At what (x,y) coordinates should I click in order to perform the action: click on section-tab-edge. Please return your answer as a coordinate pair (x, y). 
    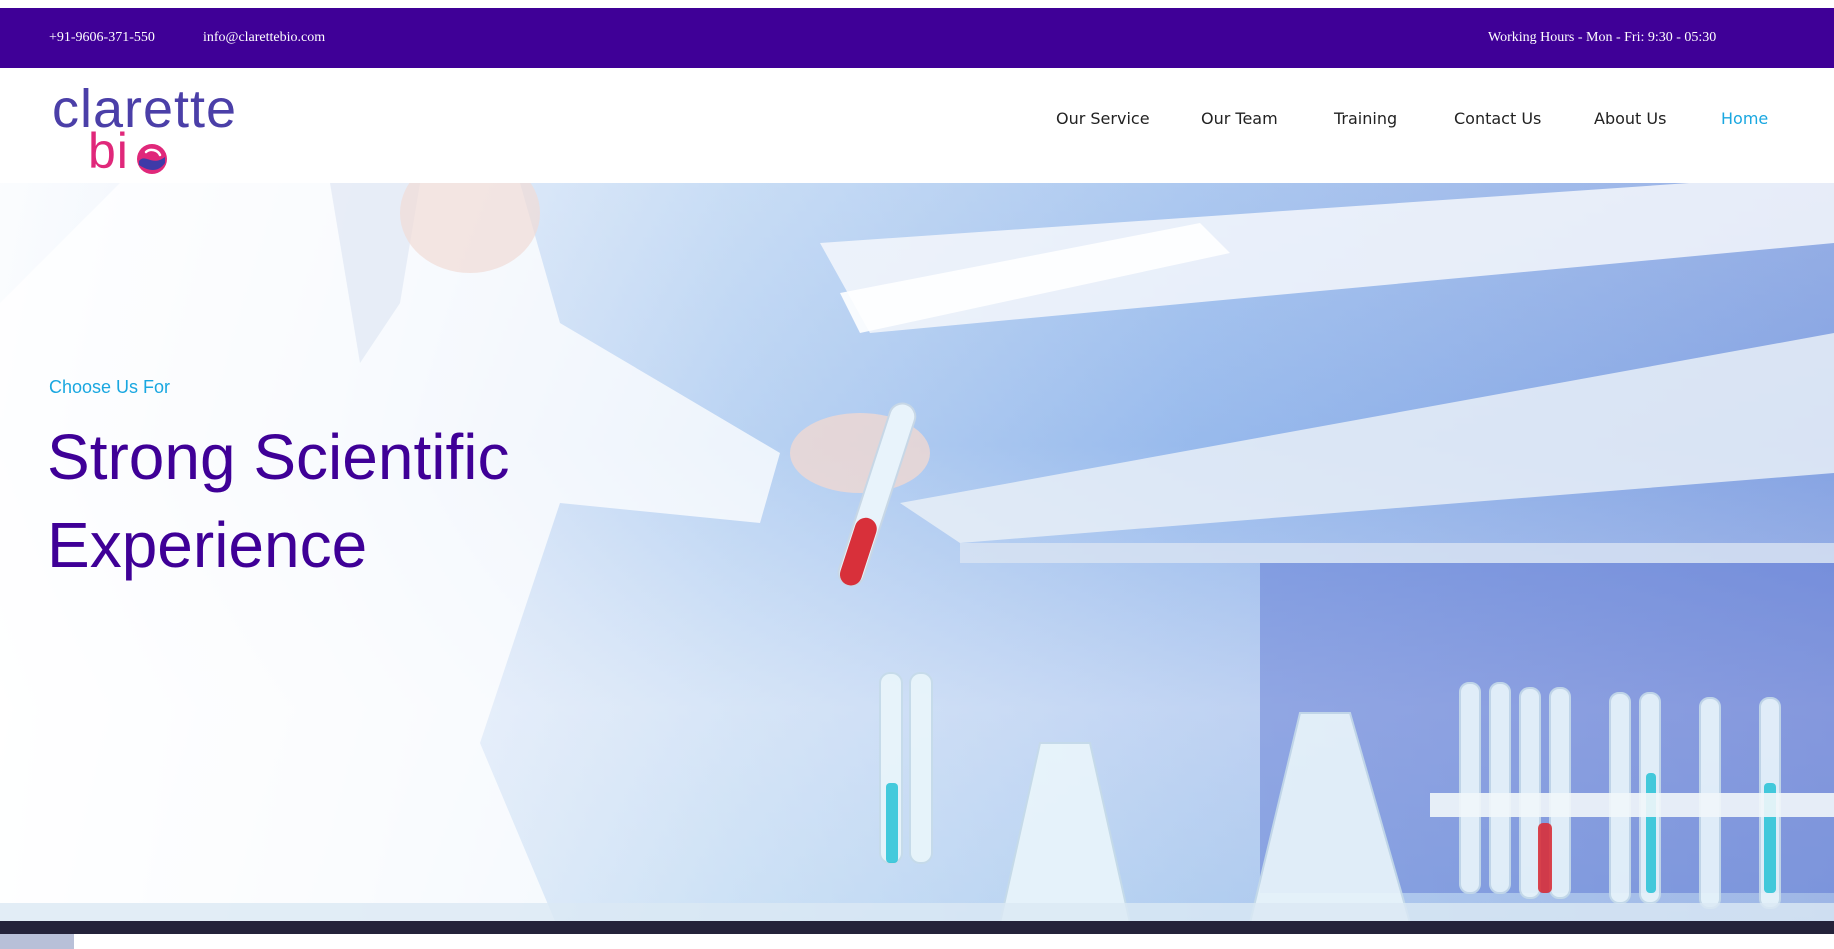
    Looking at the image, I should click on (37, 941).